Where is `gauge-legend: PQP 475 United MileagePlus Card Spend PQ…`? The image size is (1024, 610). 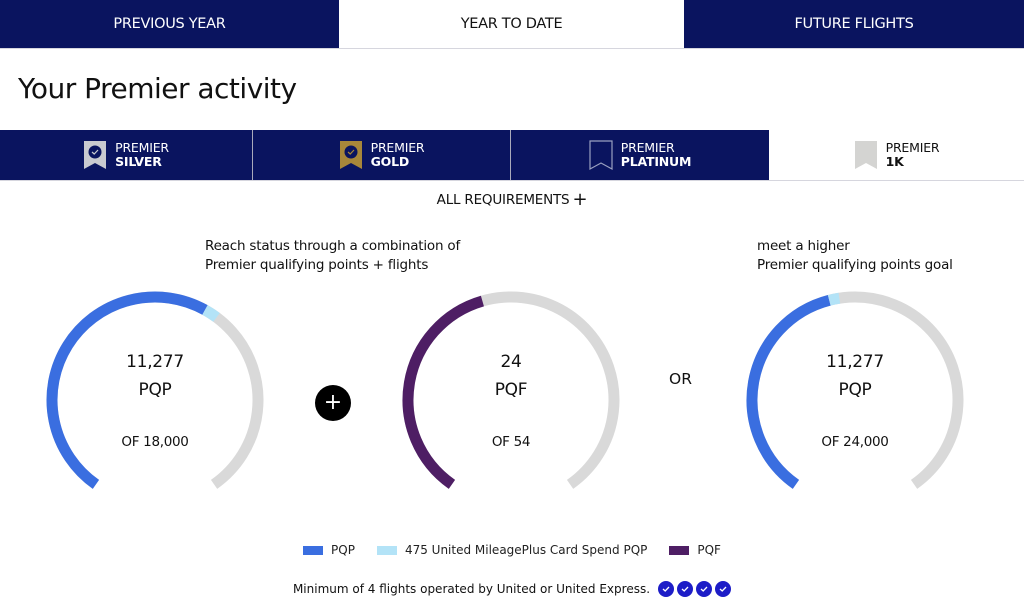
gauge-legend: PQP 475 United MileagePlus Card Spend PQ… is located at coordinates (512, 550).